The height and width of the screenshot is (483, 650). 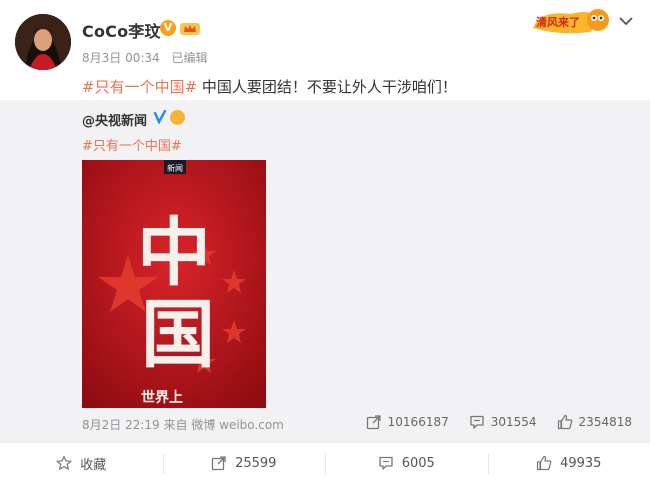 What do you see at coordinates (139, 87) in the screenshot?
I see `hashtag-link: #只有一个中国#` at bounding box center [139, 87].